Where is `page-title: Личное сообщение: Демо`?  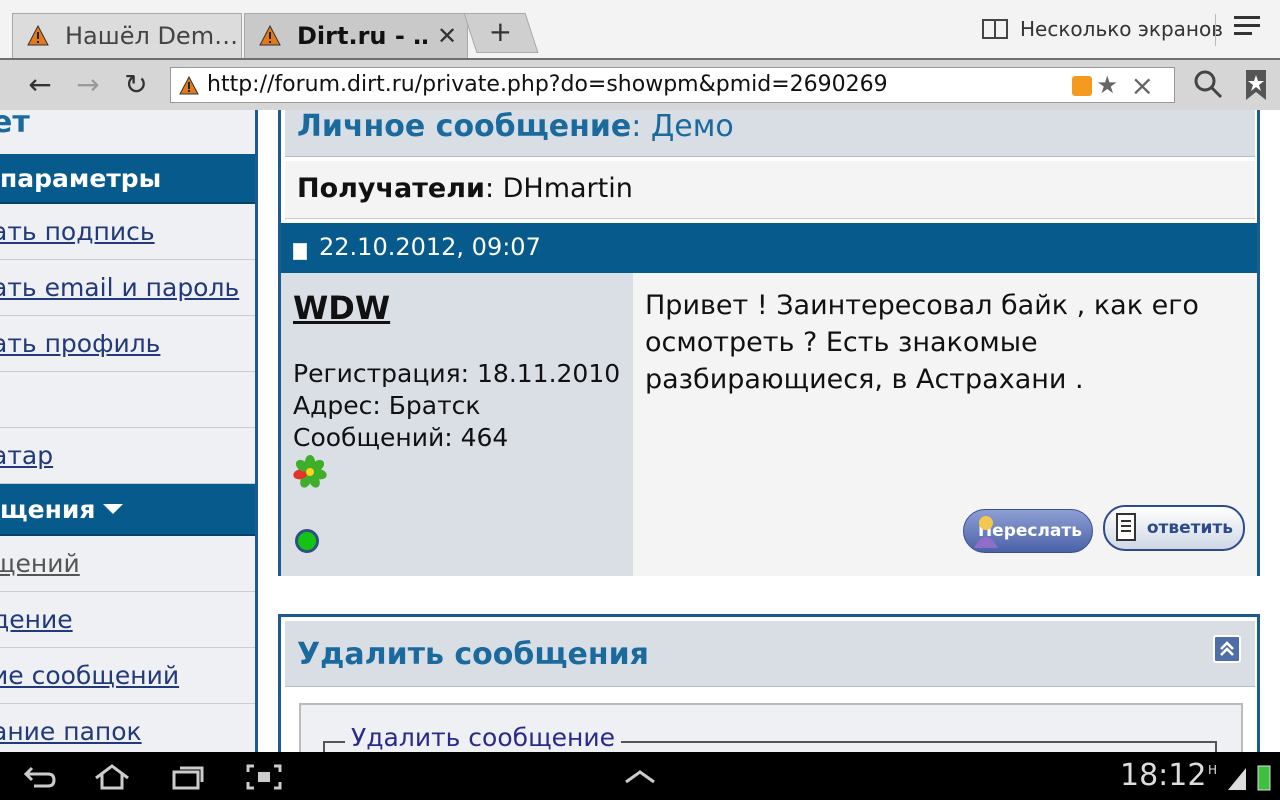
page-title: Личное сообщение: Демо is located at coordinates (515, 127).